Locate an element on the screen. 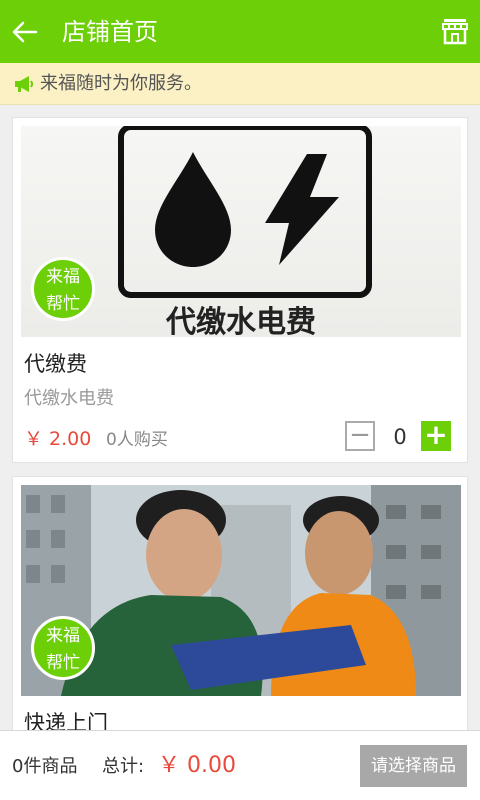  sold-count: 0人购买 is located at coordinates (137, 440).